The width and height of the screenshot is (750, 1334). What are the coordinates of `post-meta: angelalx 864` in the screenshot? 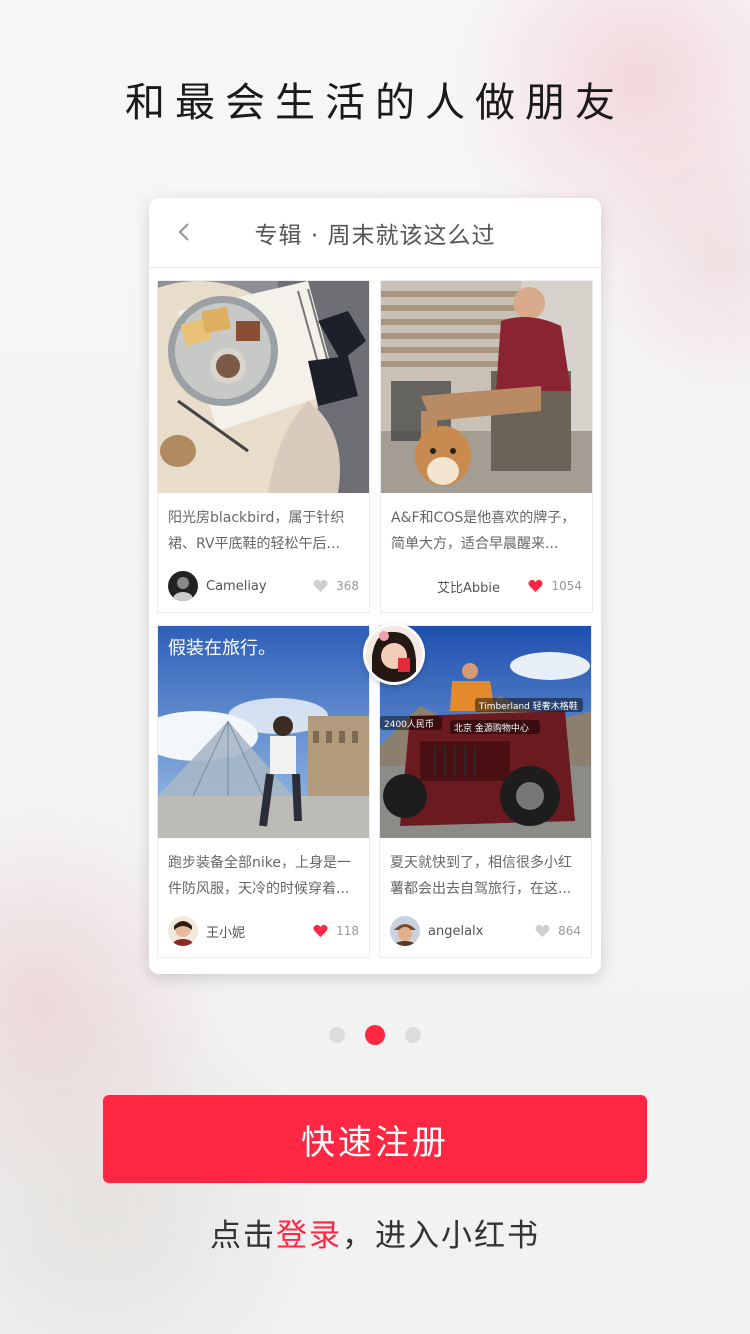 It's located at (485, 931).